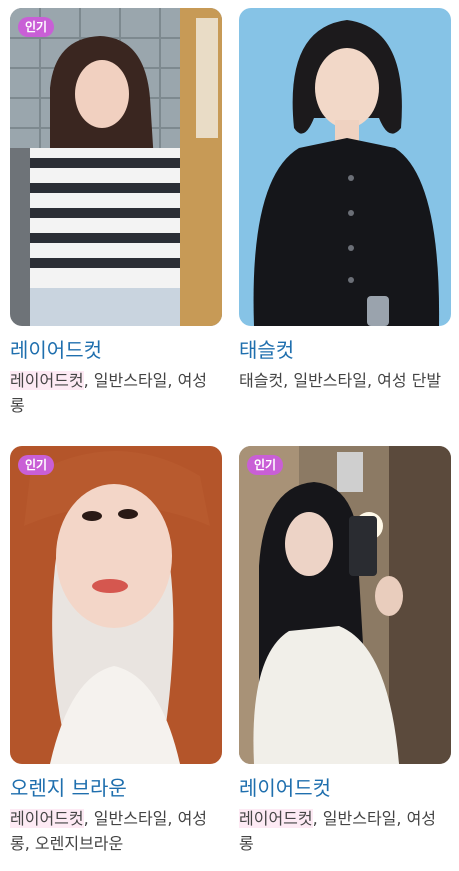 The width and height of the screenshot is (459, 871). Describe the element at coordinates (261, 380) in the screenshot. I see `tag: 태슬컷` at that location.